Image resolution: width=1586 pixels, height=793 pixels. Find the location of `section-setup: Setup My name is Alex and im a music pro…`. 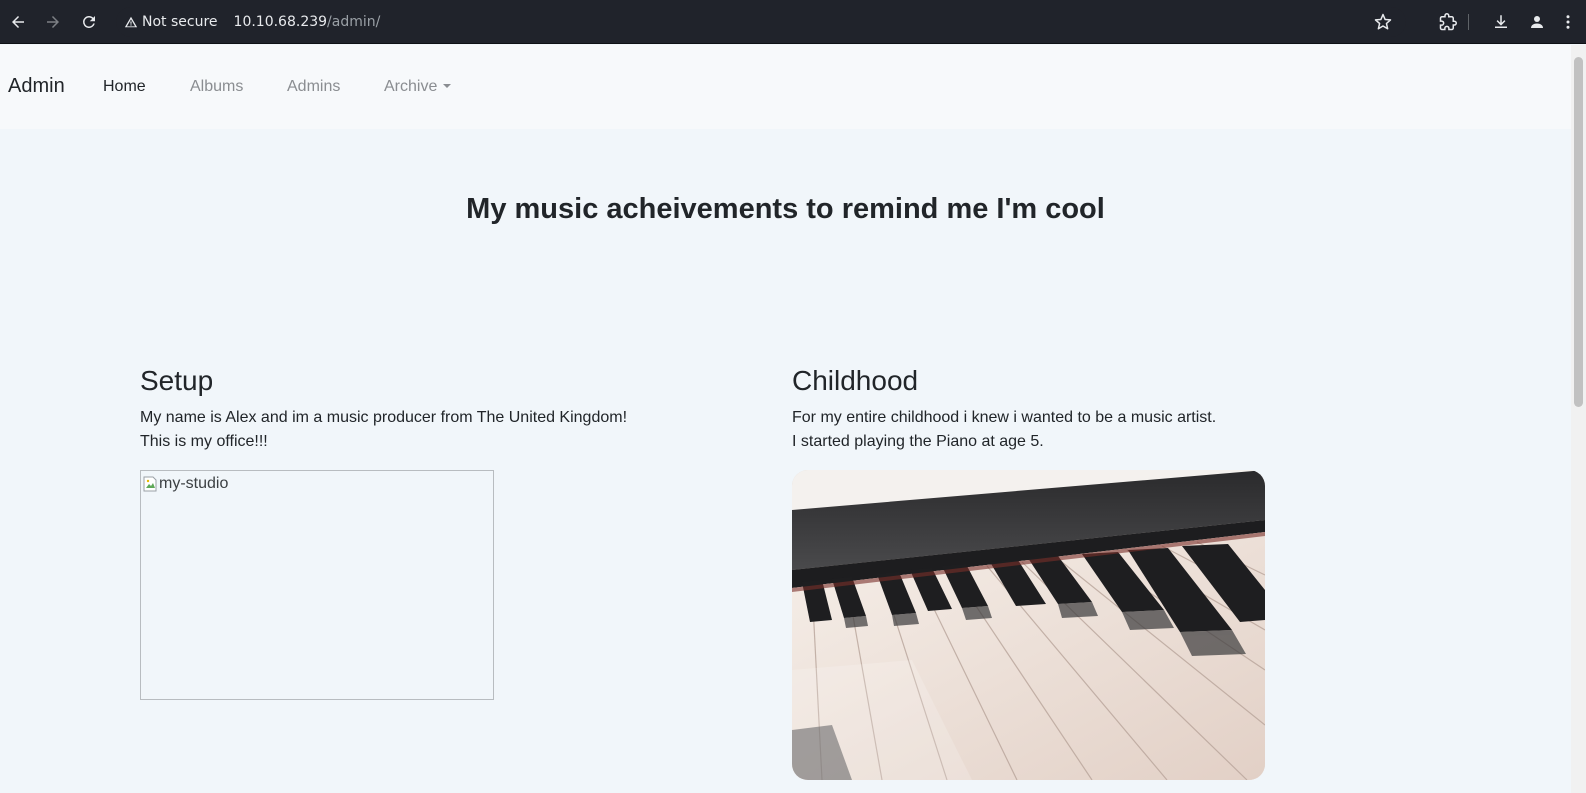

section-setup: Setup My name is Alex and im a music pro… is located at coordinates (383, 532).